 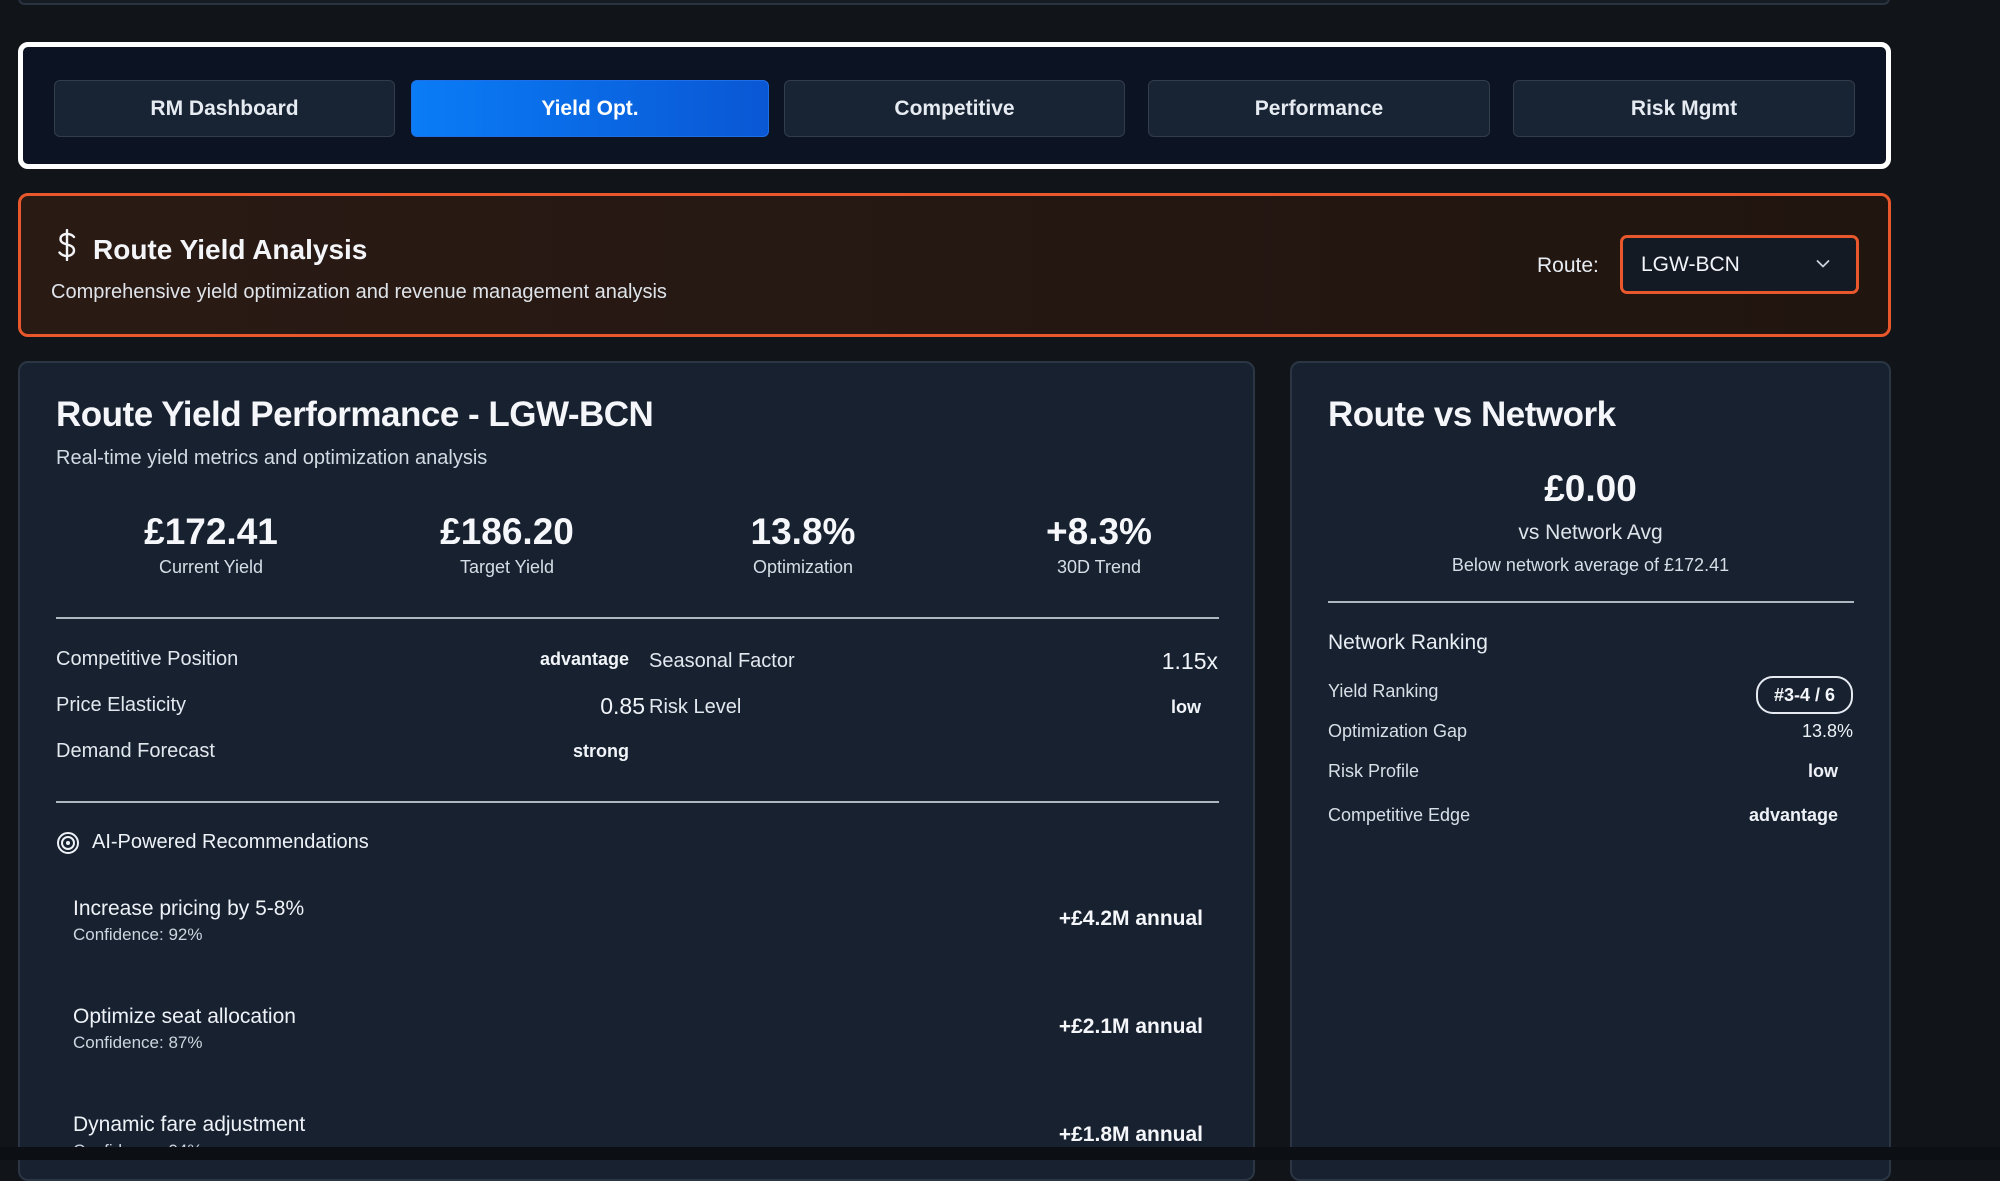 I want to click on competitive-position-label: Competitive Position, so click(x=147, y=659).